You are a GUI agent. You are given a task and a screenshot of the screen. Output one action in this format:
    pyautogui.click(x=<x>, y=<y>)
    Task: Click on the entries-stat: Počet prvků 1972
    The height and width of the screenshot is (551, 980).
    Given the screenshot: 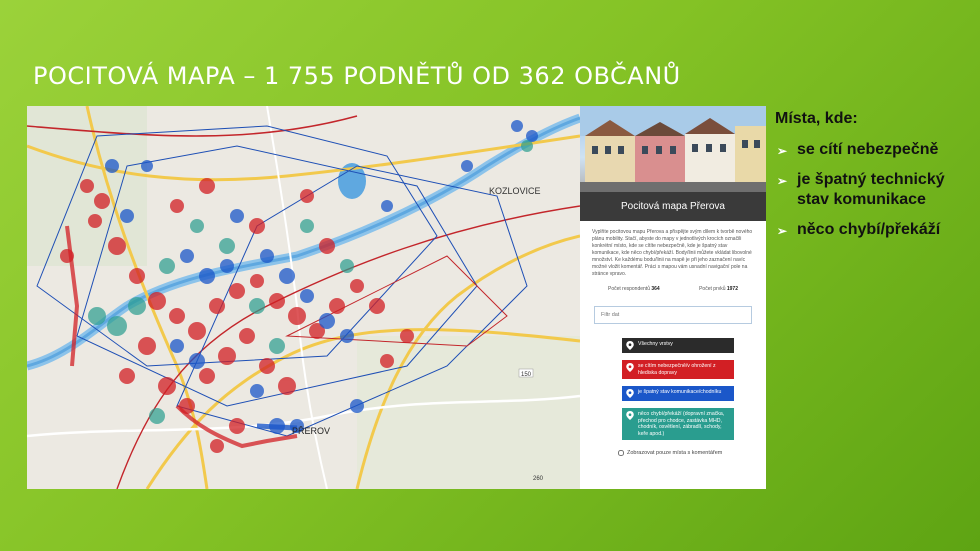 What is the action you would take?
    pyautogui.click(x=718, y=289)
    